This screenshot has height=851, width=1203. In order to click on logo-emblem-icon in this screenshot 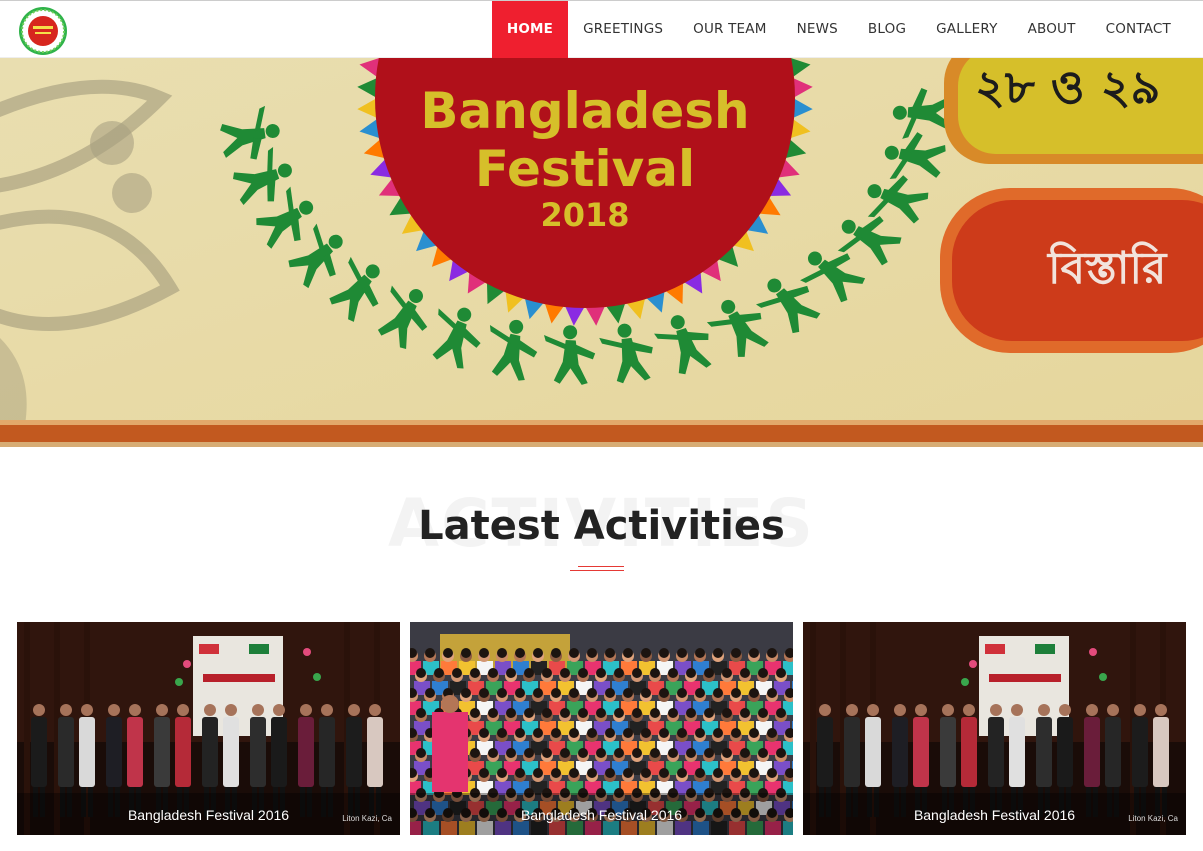, I will do `click(43, 31)`.